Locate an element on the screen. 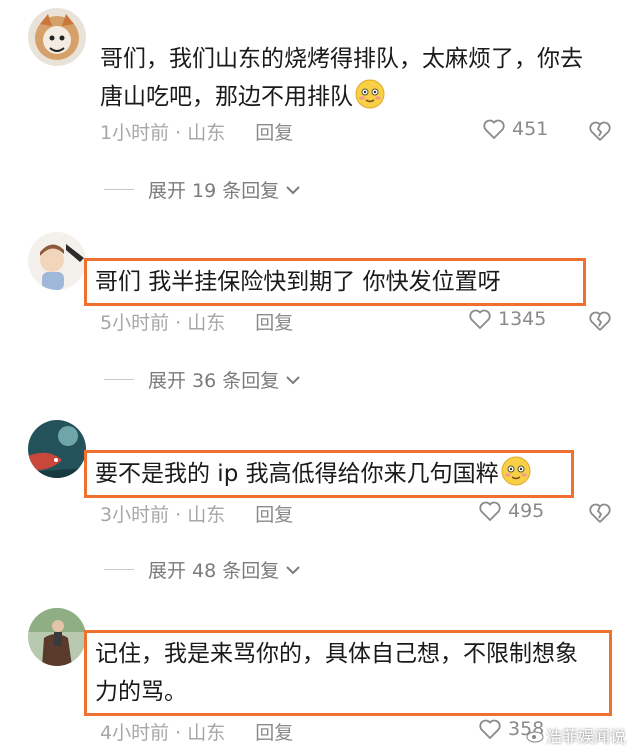 This screenshot has width=640, height=755. like-button: 495 is located at coordinates (511, 511).